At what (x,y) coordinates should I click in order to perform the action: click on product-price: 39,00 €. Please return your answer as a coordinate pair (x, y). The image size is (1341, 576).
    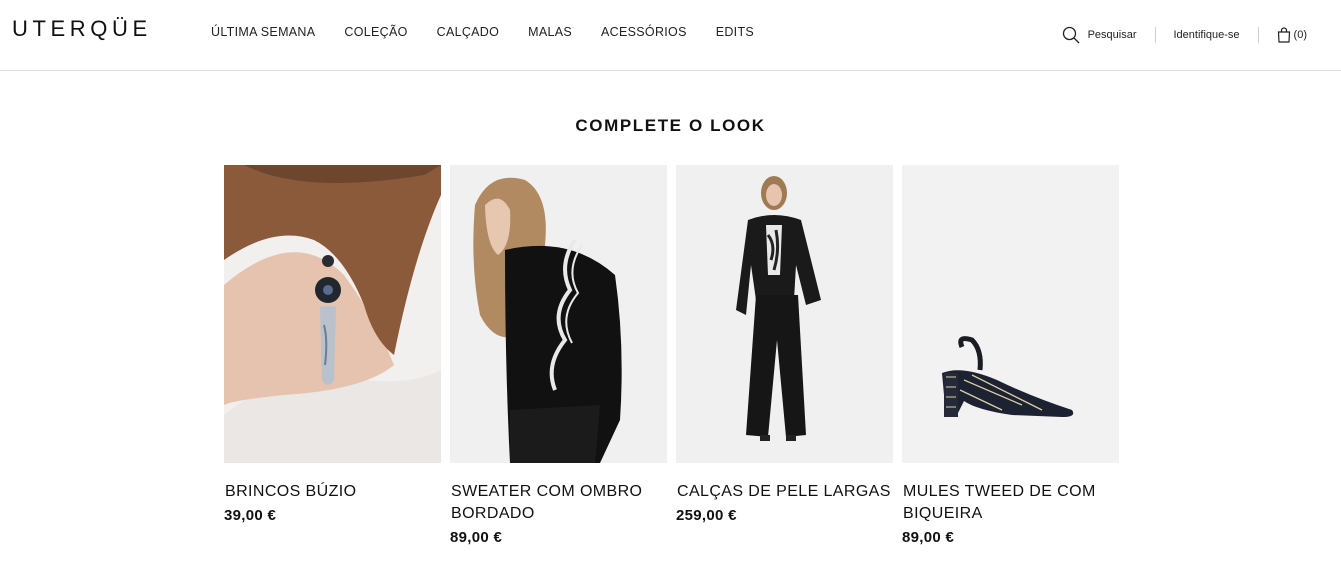
    Looking at the image, I should click on (250, 515).